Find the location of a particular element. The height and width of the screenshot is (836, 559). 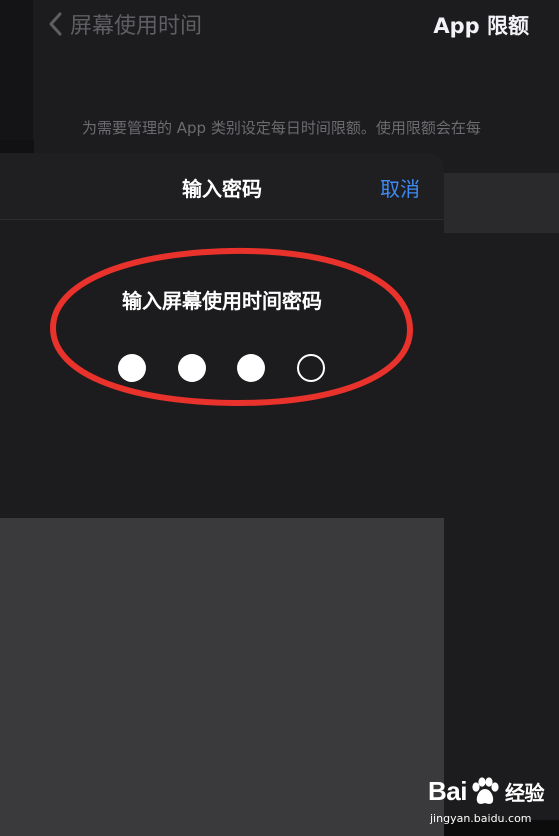

chevron-left-icon is located at coordinates (55, 24).